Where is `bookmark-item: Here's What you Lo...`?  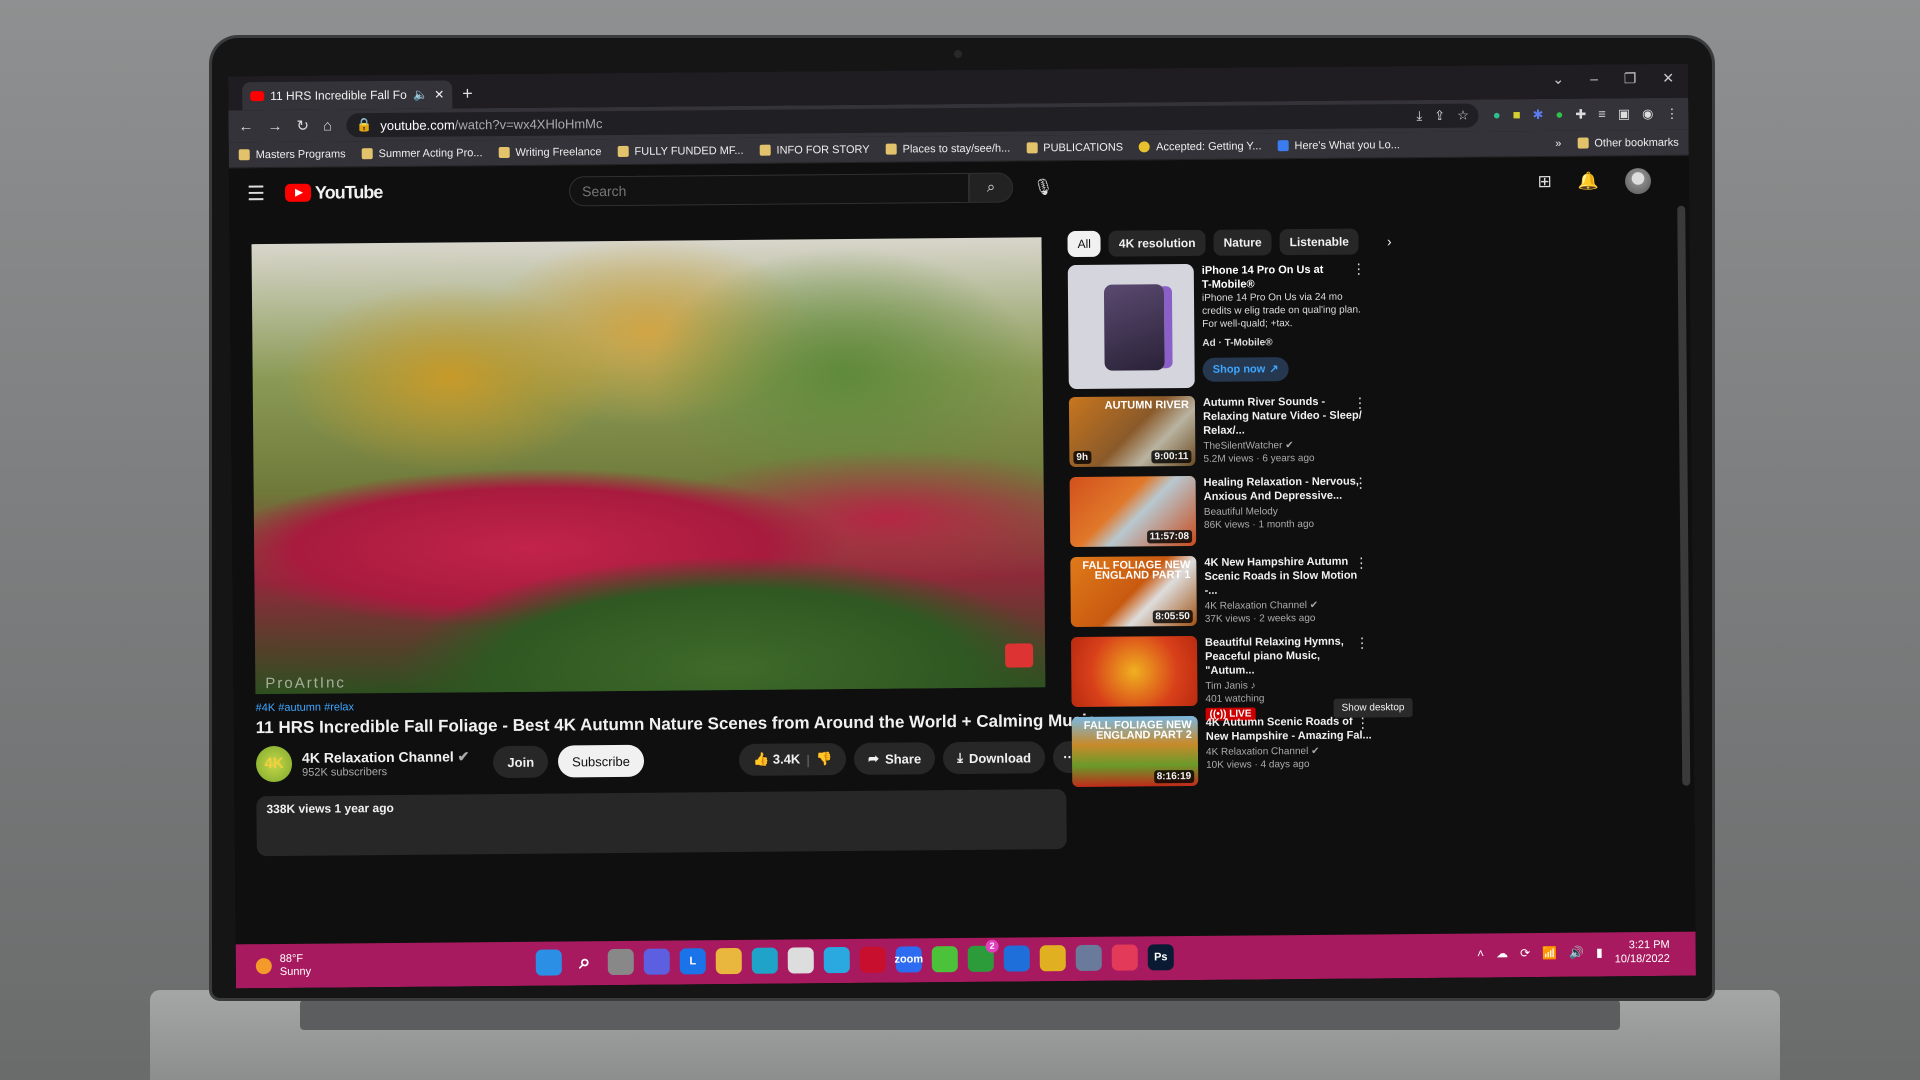
bookmark-item: Here's What you Lo... is located at coordinates (1338, 145).